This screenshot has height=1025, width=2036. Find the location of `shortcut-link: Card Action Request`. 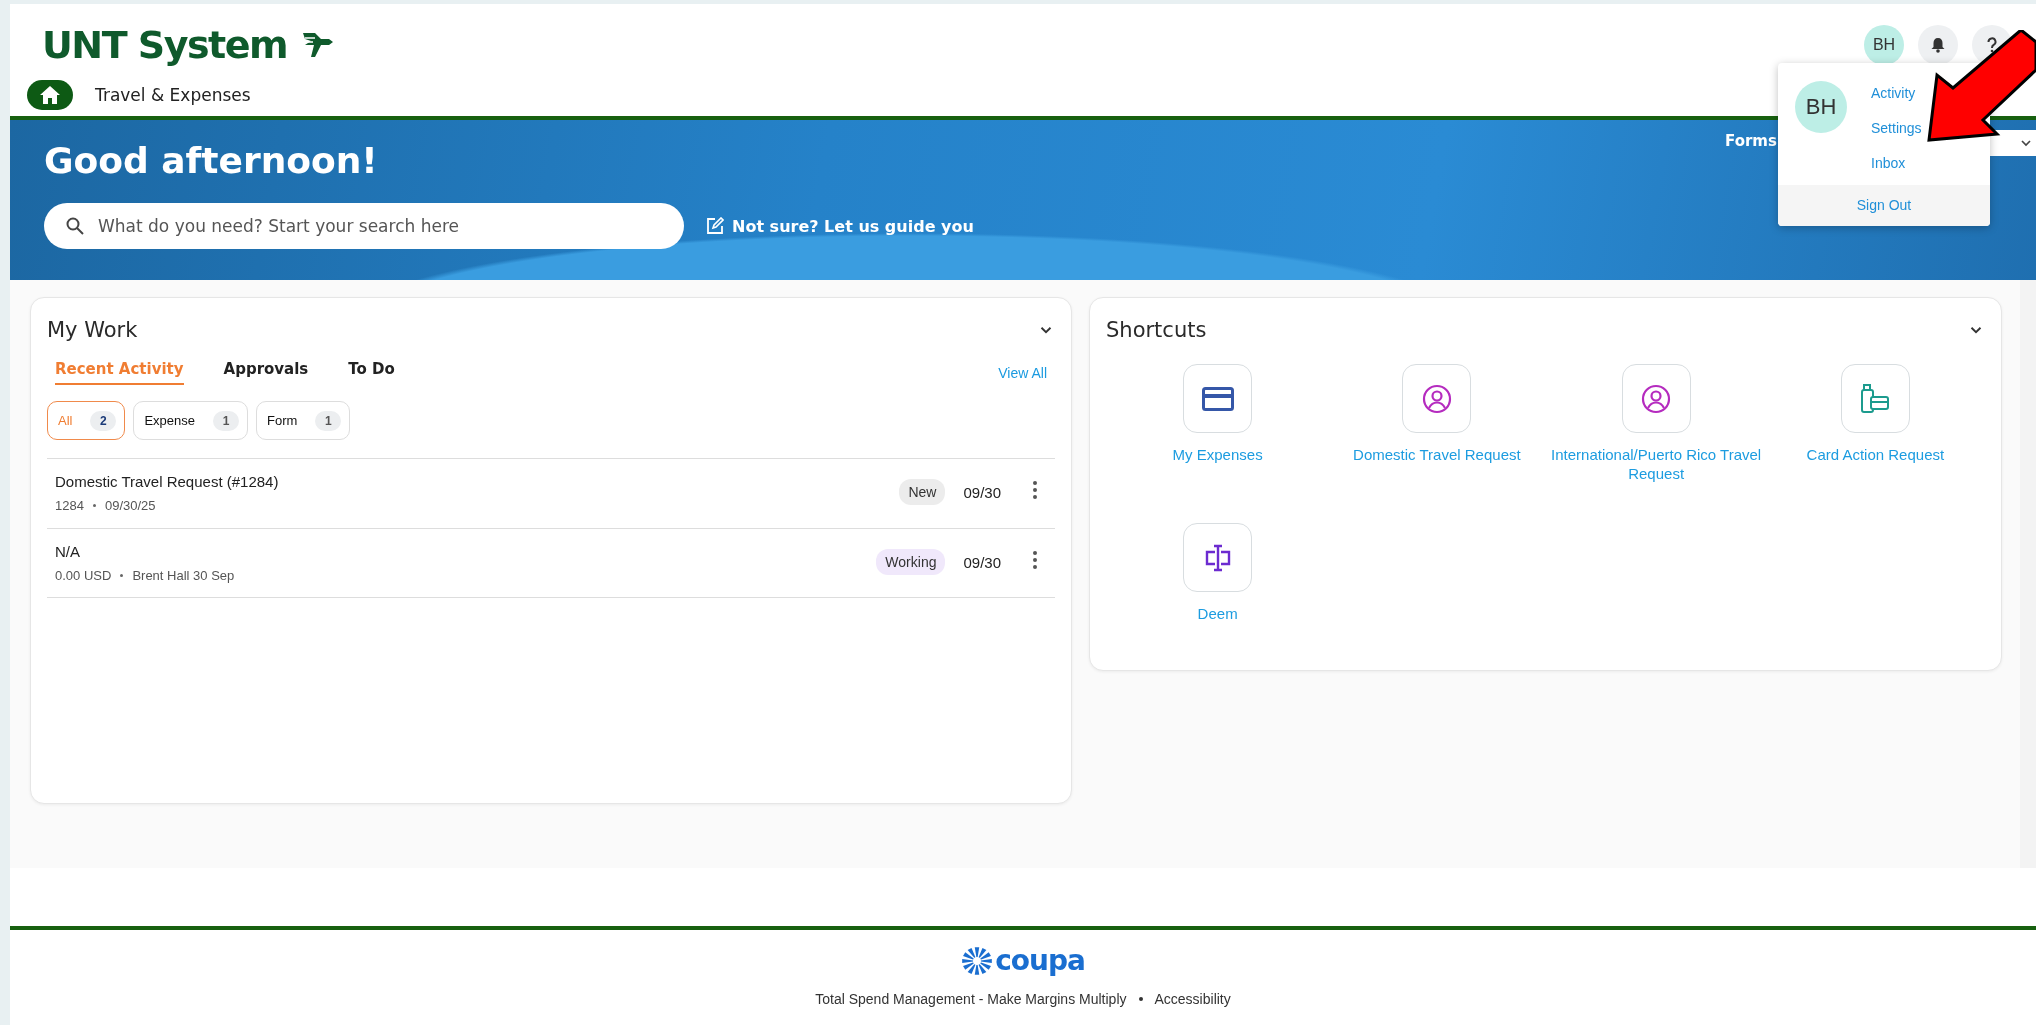

shortcut-link: Card Action Request is located at coordinates (1875, 454).